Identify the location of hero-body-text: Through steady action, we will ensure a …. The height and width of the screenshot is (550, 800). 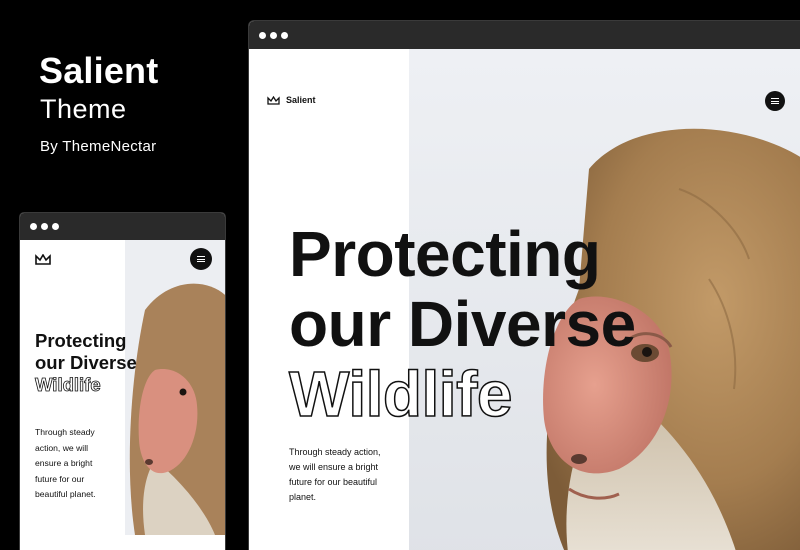
(344, 475).